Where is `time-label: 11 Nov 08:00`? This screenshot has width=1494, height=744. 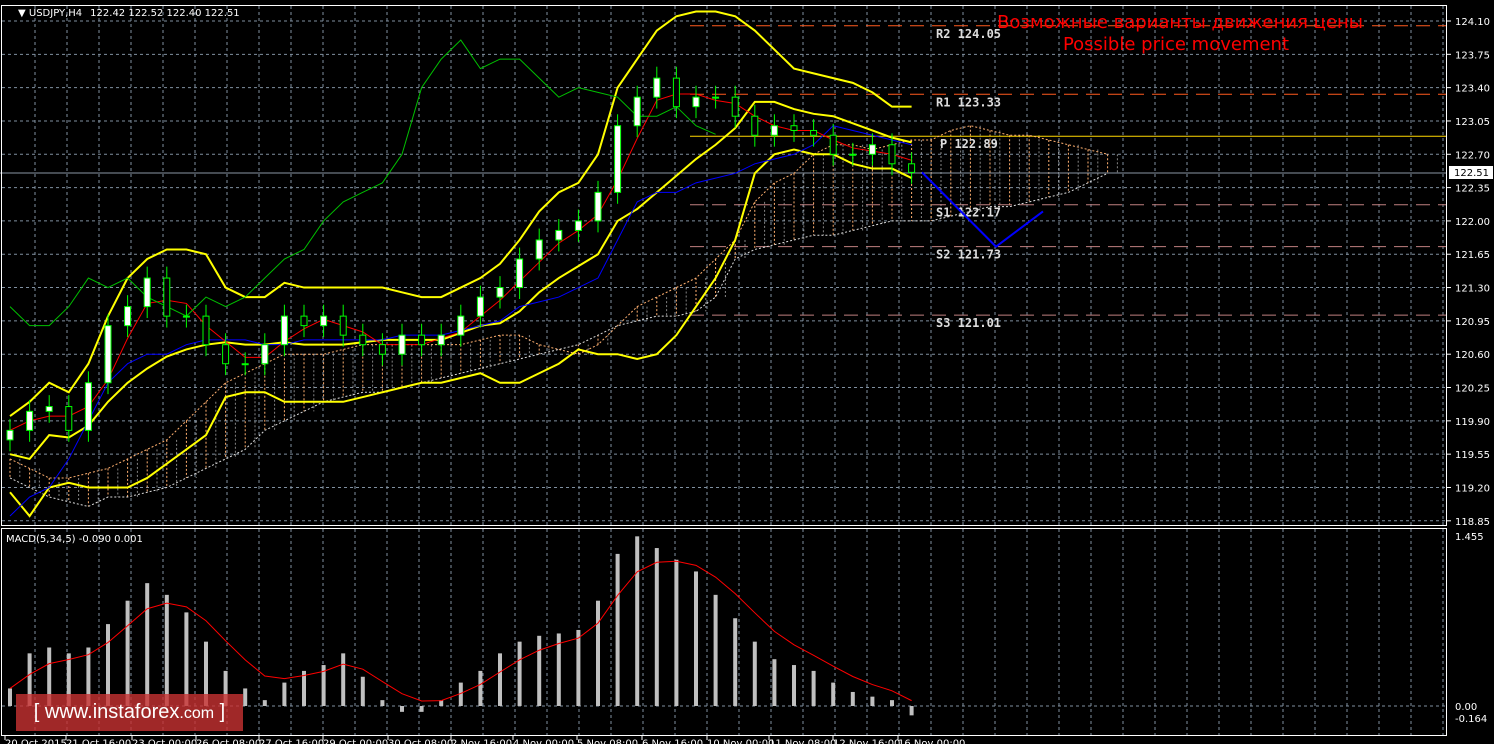
time-label: 11 Nov 08:00 is located at coordinates (802, 741).